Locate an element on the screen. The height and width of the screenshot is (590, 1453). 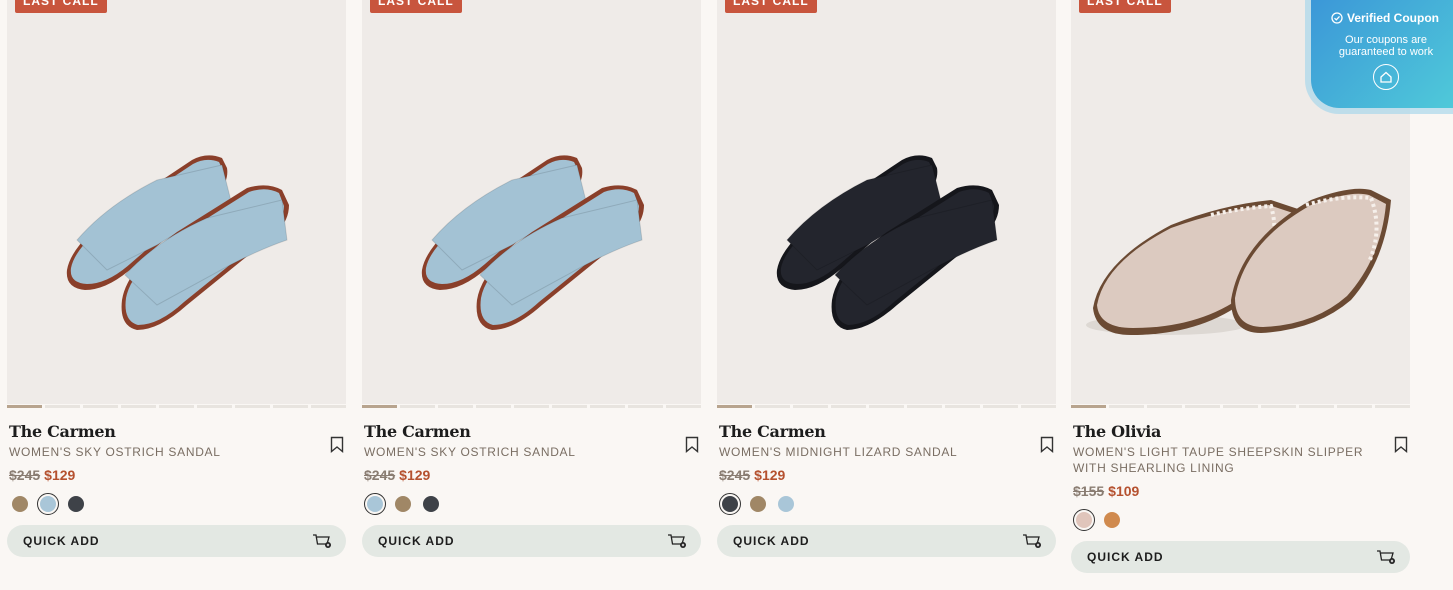
coupon-logo-icon is located at coordinates (1386, 77).